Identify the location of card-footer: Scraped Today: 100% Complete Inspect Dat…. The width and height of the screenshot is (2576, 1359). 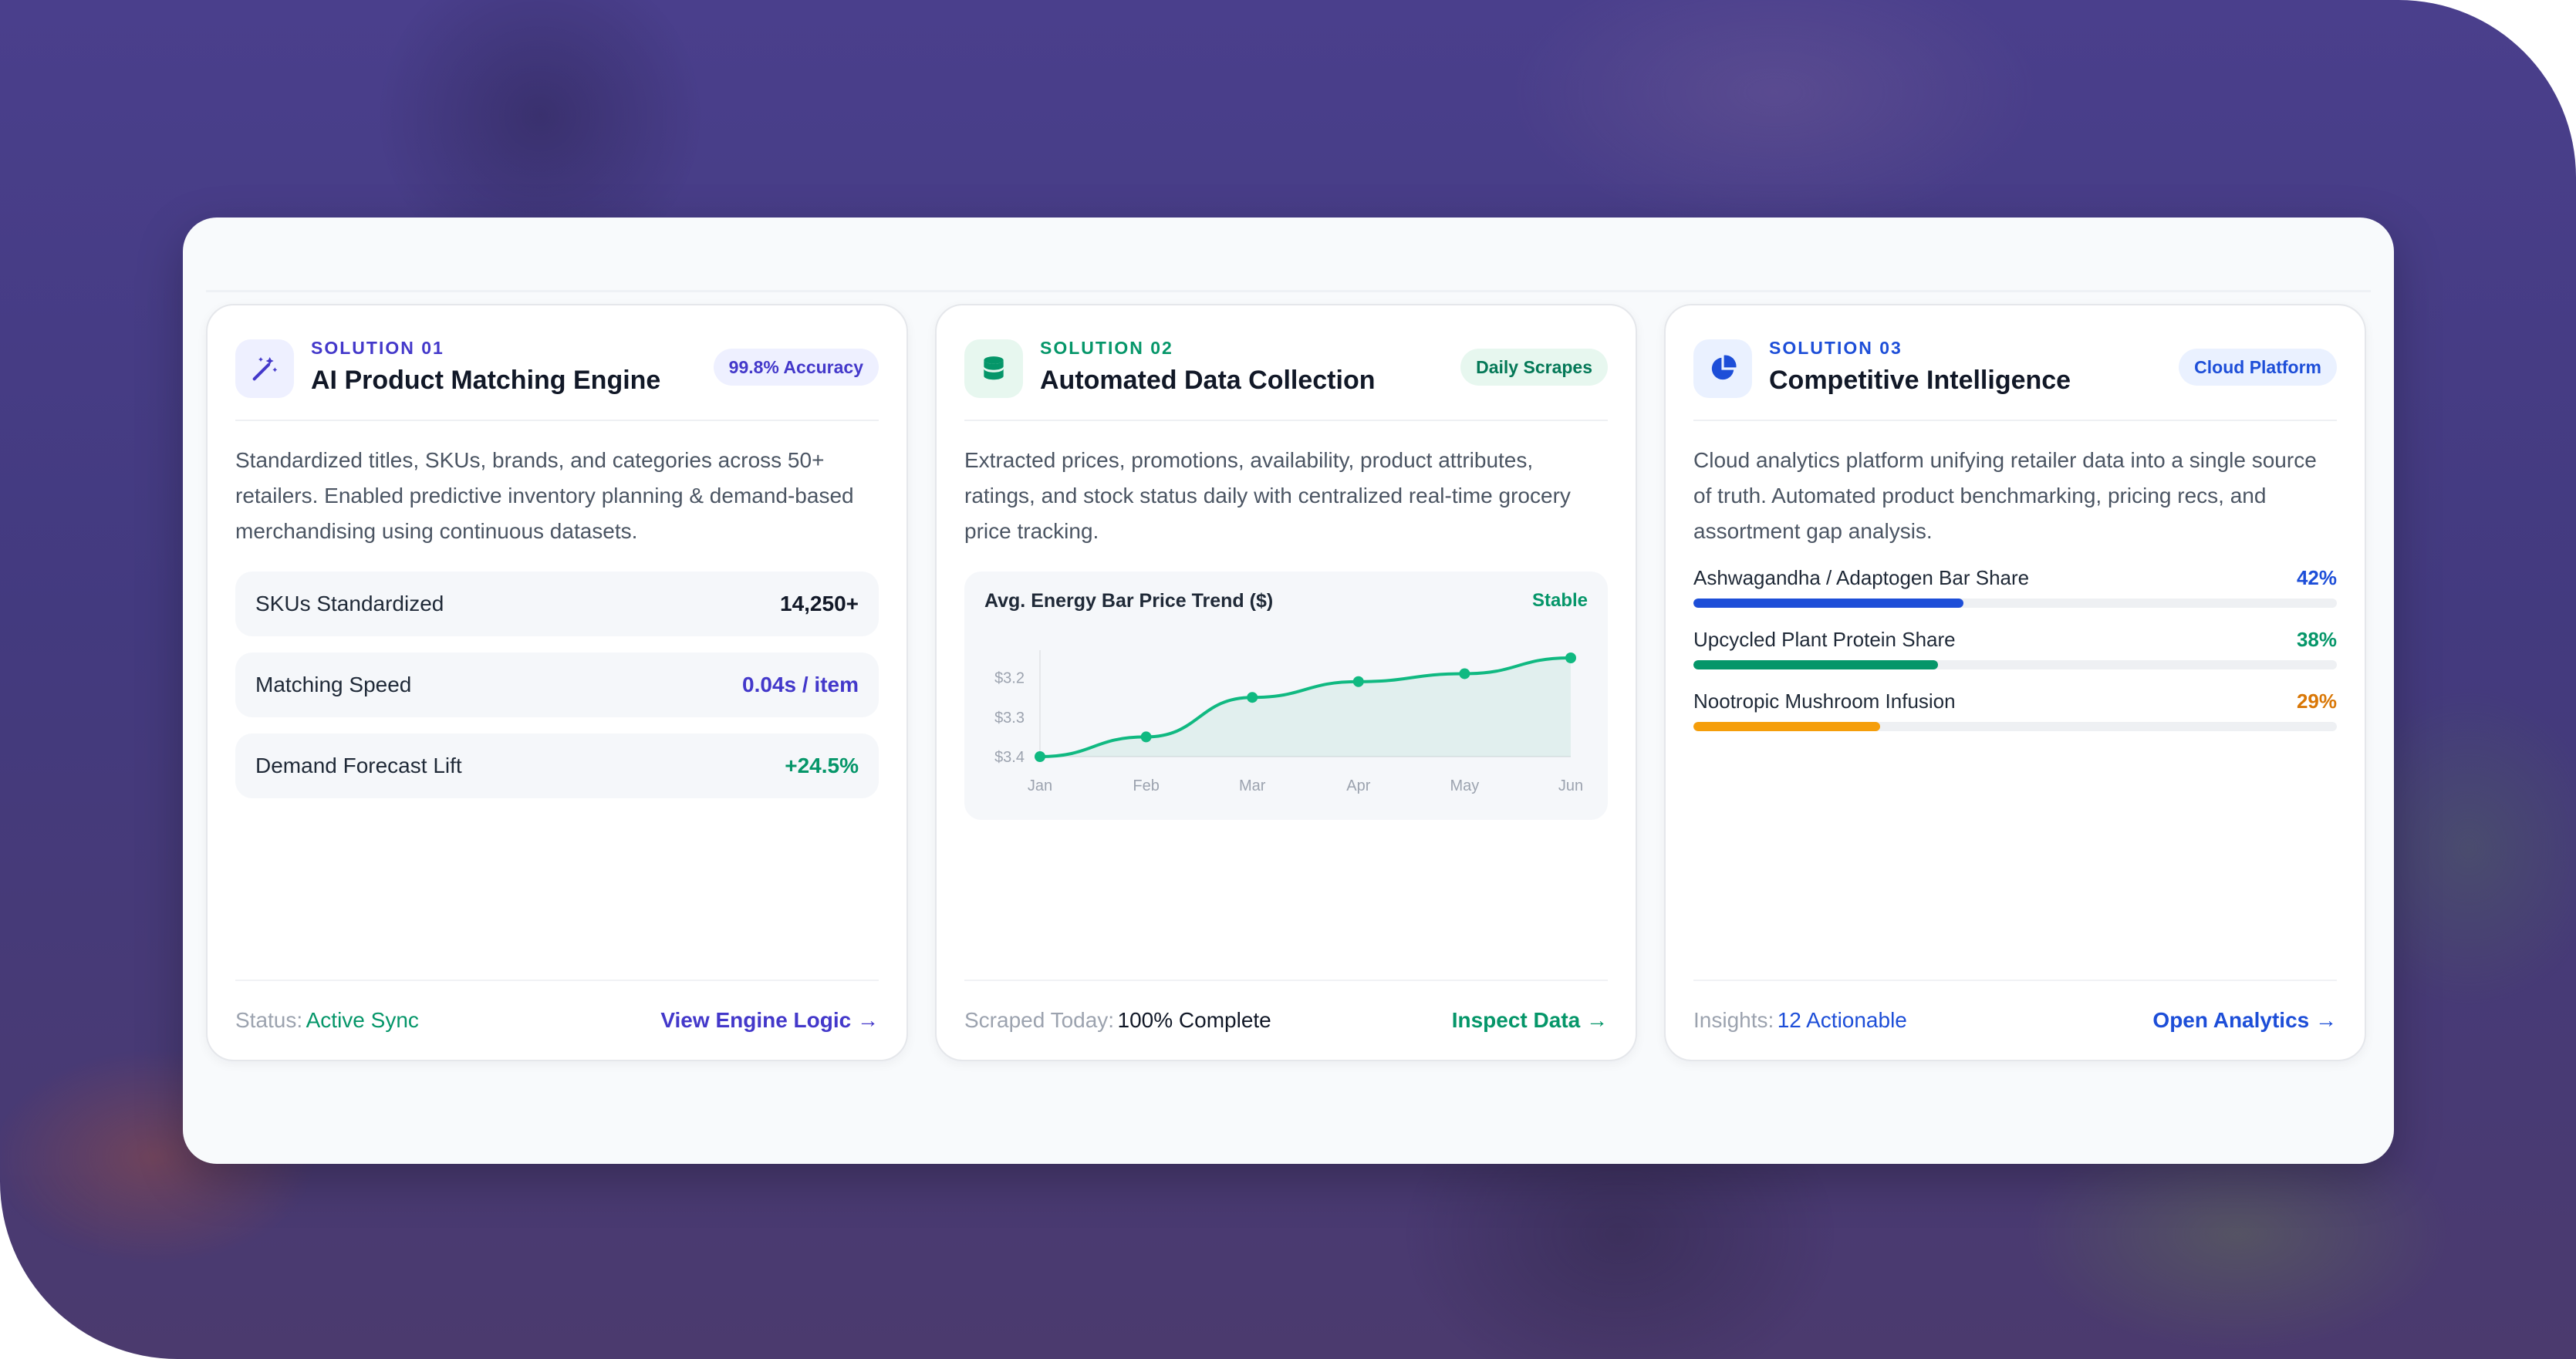
(1286, 1020).